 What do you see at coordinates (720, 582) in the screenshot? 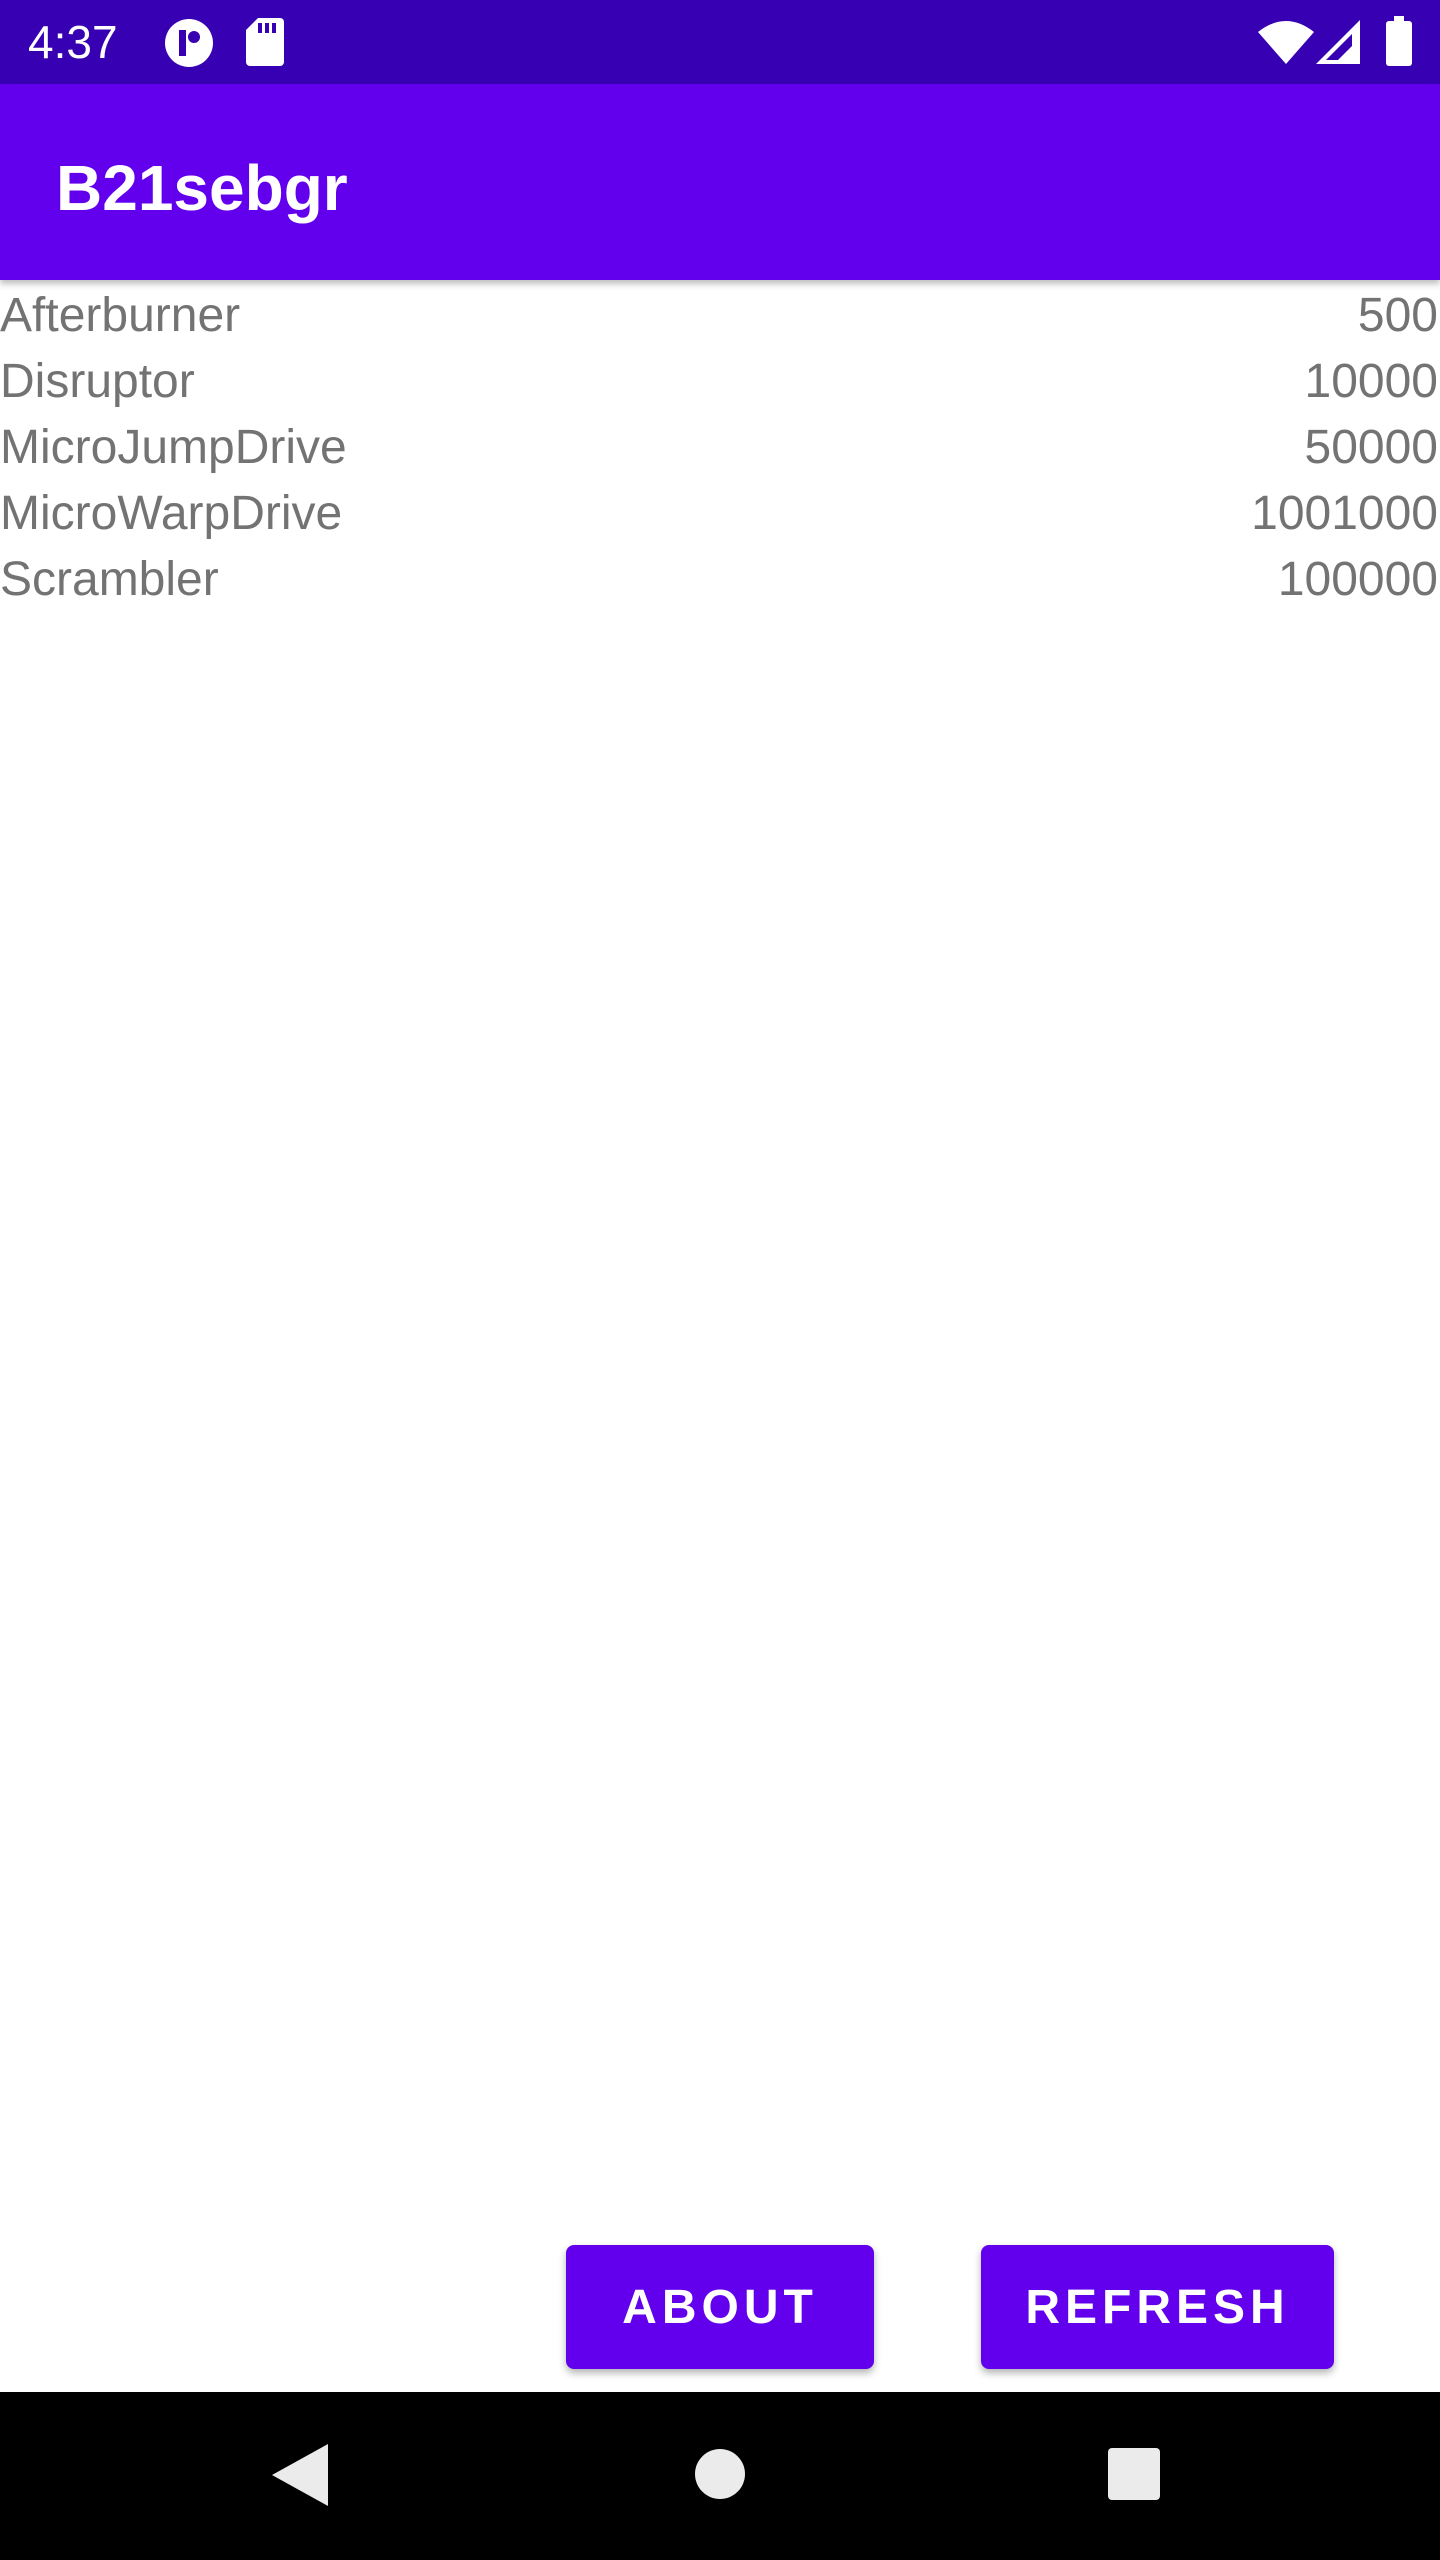
I see `list-item: Scrambler 100000` at bounding box center [720, 582].